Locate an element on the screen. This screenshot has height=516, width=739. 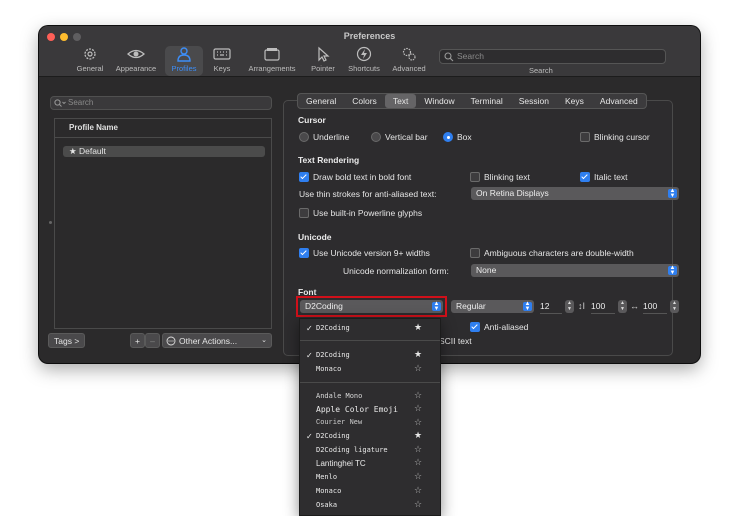
tab-general: General is located at coordinates (321, 101).